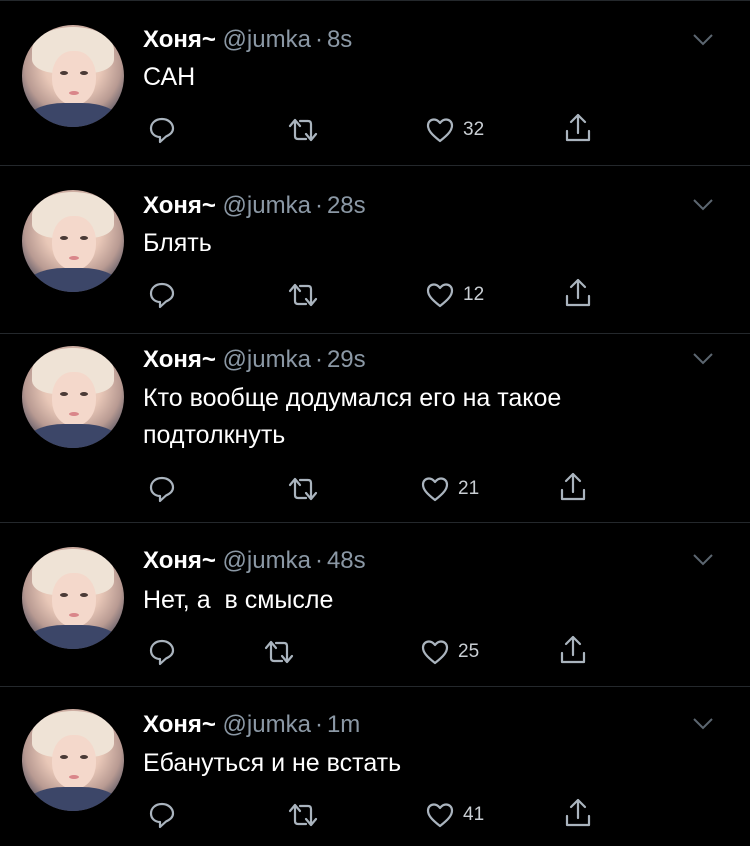 The width and height of the screenshot is (750, 846). Describe the element at coordinates (339, 39) in the screenshot. I see `timestamp: 8s` at that location.